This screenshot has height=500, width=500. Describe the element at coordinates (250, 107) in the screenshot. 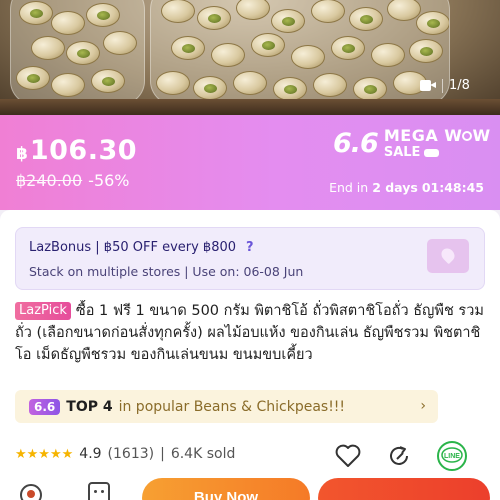

I see `table-surface` at that location.